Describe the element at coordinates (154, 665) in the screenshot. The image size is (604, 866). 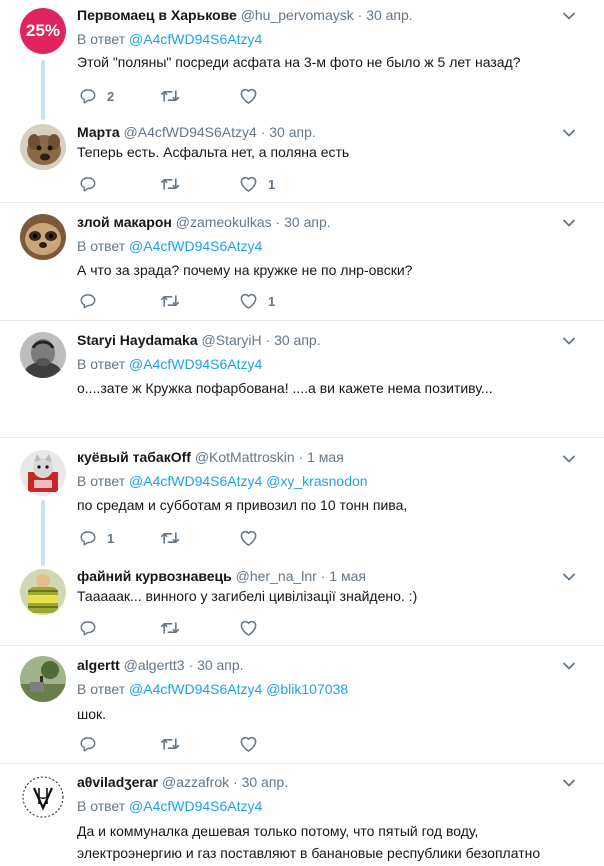
I see `author-handle: @algertt3` at that location.